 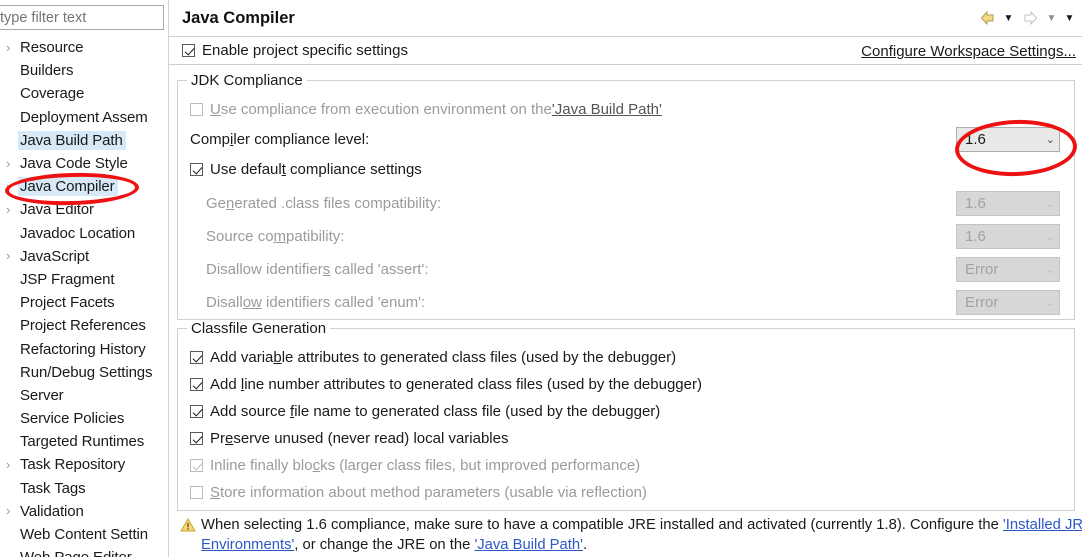 I want to click on sidebar-item-jsp-fragment: JSP Fragment, so click(x=84, y=279).